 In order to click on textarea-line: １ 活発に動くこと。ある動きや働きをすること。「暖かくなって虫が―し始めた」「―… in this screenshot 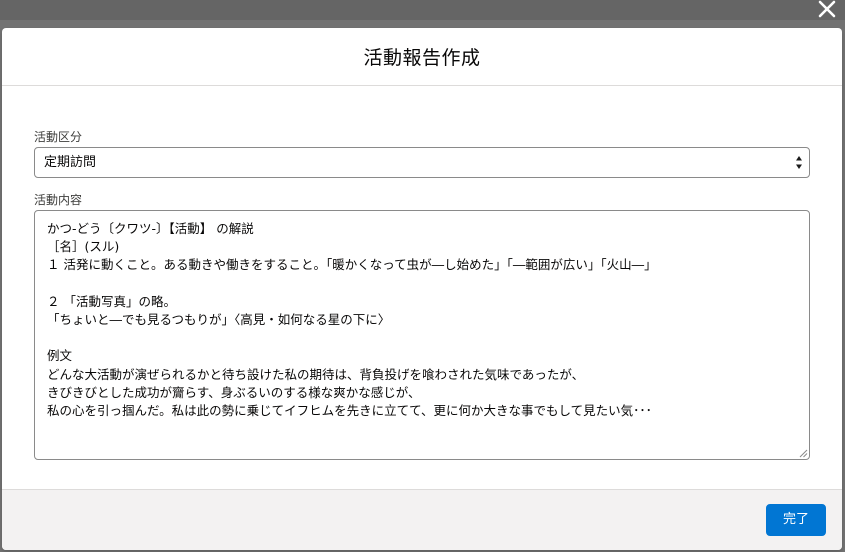, I will do `click(352, 265)`.